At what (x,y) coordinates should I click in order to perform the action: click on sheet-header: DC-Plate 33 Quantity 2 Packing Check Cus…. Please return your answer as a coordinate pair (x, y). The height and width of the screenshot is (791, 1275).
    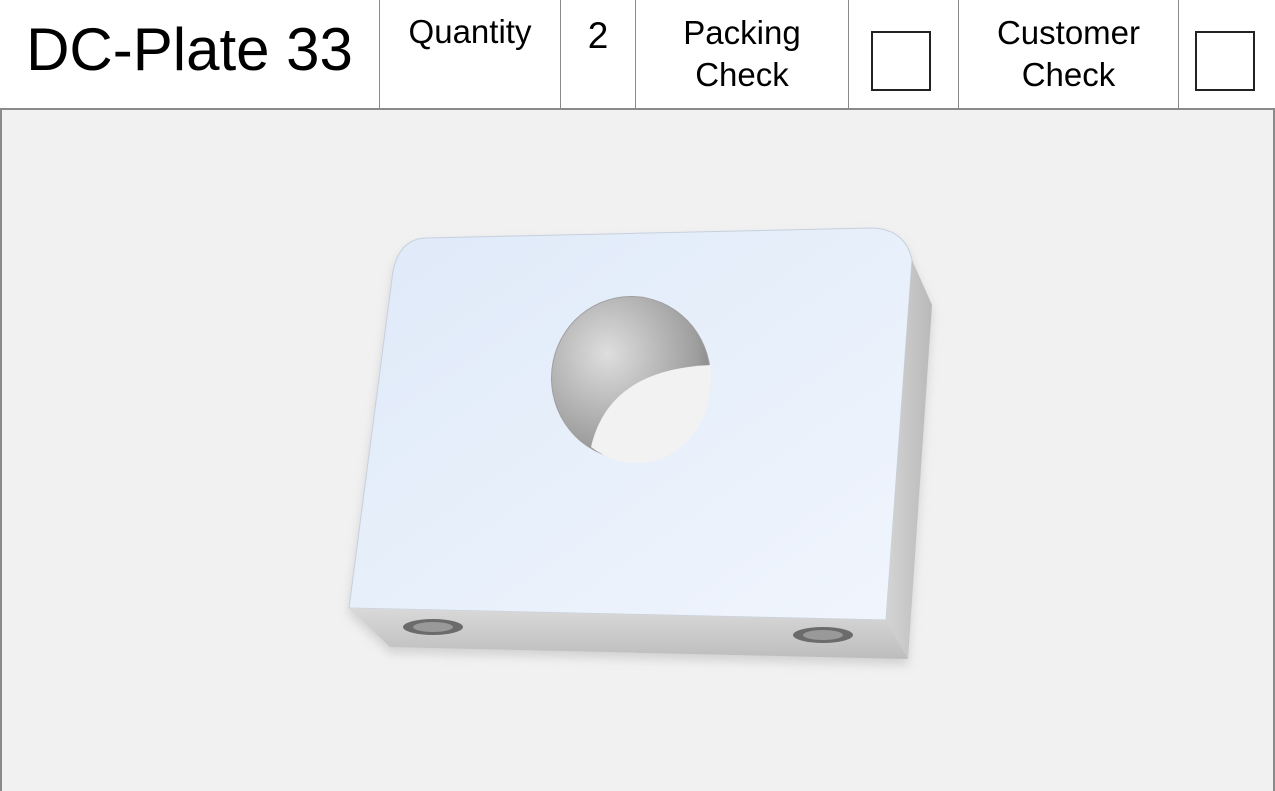
    Looking at the image, I should click on (637, 55).